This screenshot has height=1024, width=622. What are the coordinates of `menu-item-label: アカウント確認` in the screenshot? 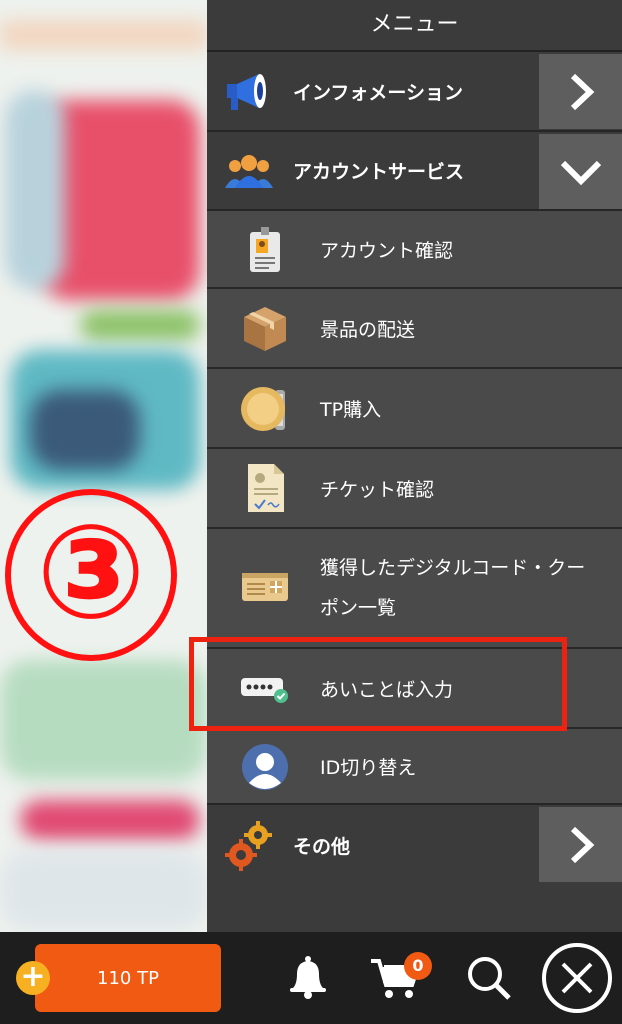 It's located at (387, 250).